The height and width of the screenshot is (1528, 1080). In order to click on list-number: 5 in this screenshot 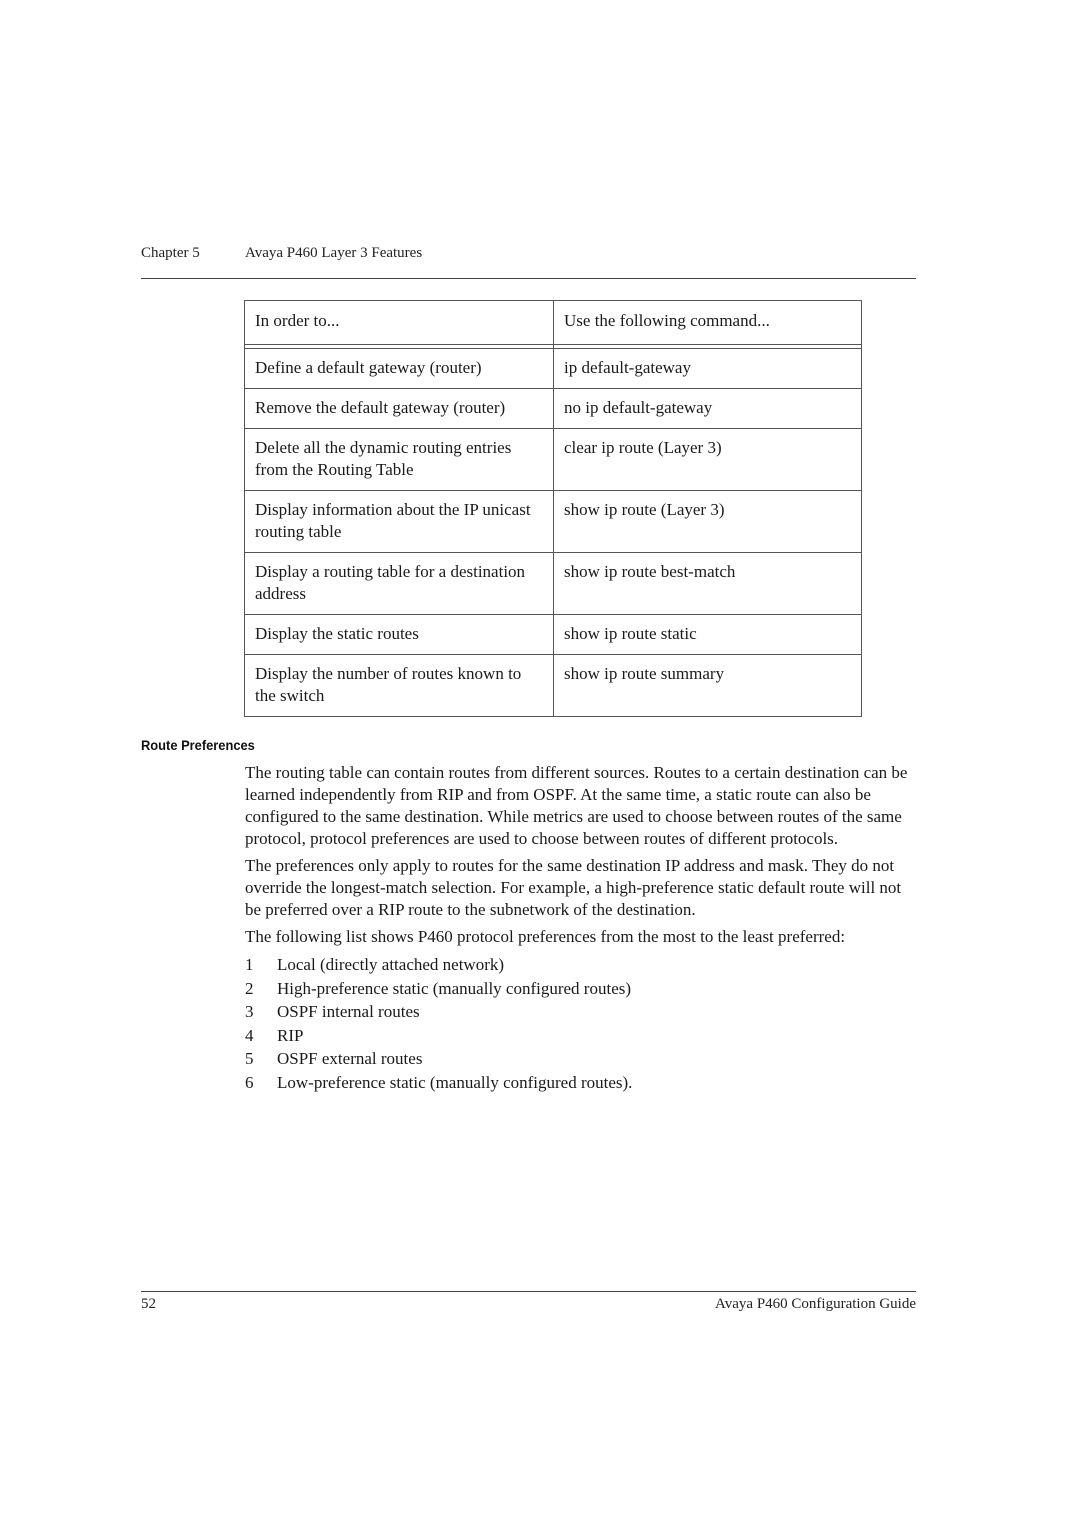, I will do `click(249, 1058)`.